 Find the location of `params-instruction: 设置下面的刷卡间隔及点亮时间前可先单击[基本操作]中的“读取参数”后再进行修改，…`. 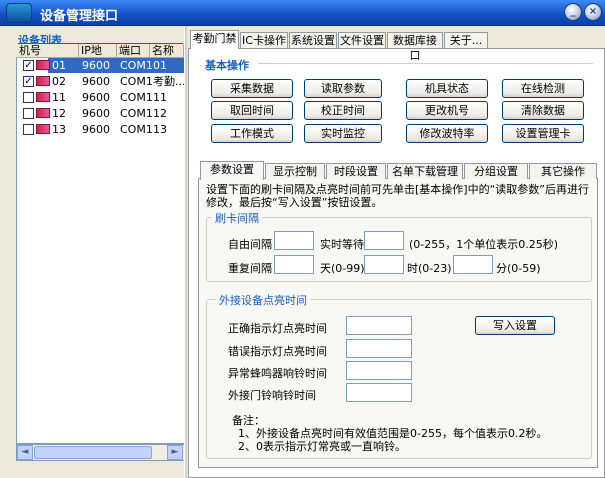

params-instruction: 设置下面的刷卡间隔及点亮时间前可先单击[基本操作]中的“读取参数”后再进行修改，… is located at coordinates (397, 196).